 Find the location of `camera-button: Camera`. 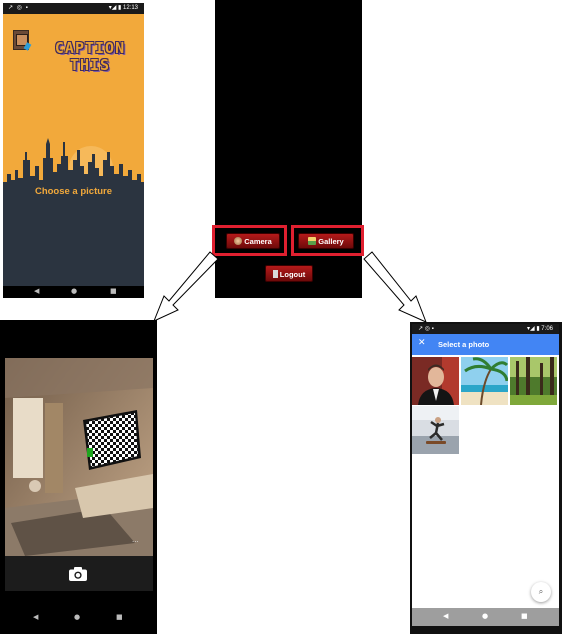

camera-button: Camera is located at coordinates (253, 241).